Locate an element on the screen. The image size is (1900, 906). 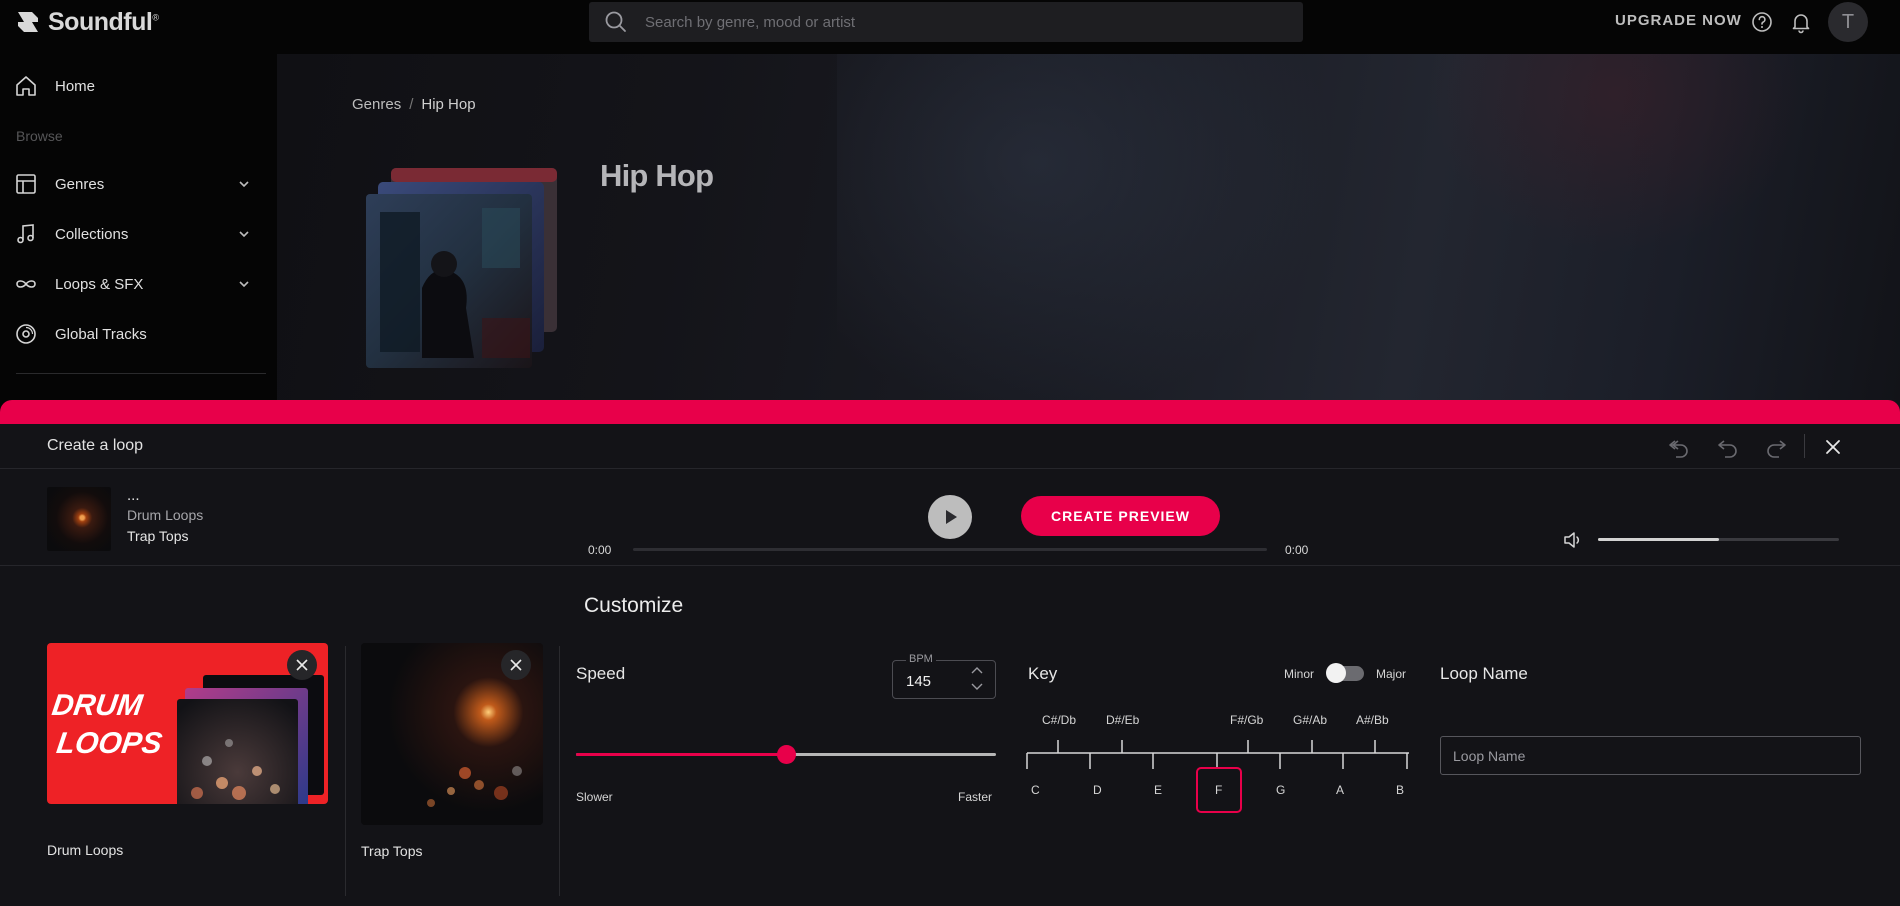
drum-loops-label: Drum Loops is located at coordinates (85, 850).